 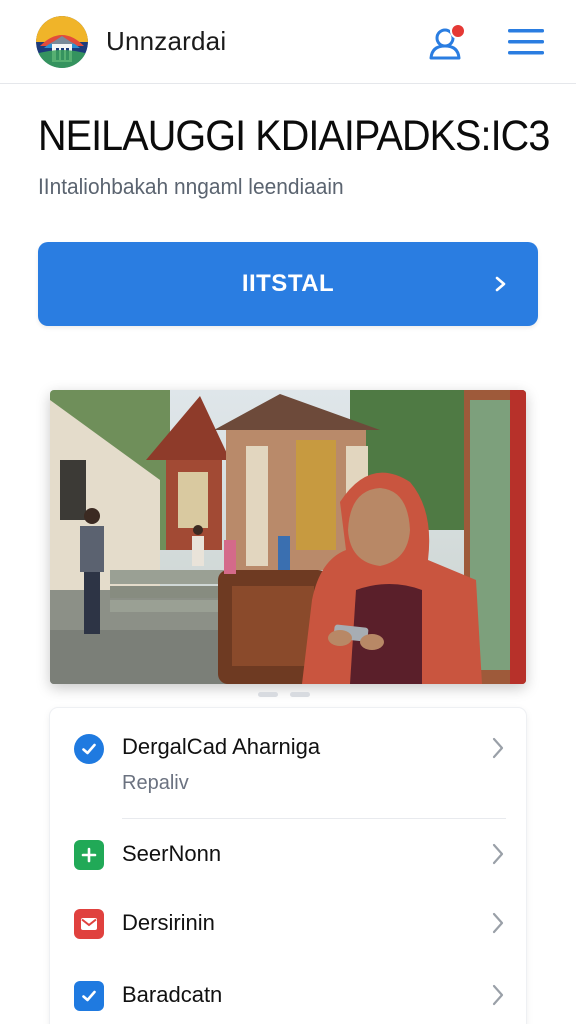 I want to click on page-subtitle: IIntaliohbakah nngaml leendiaain, so click(x=191, y=186).